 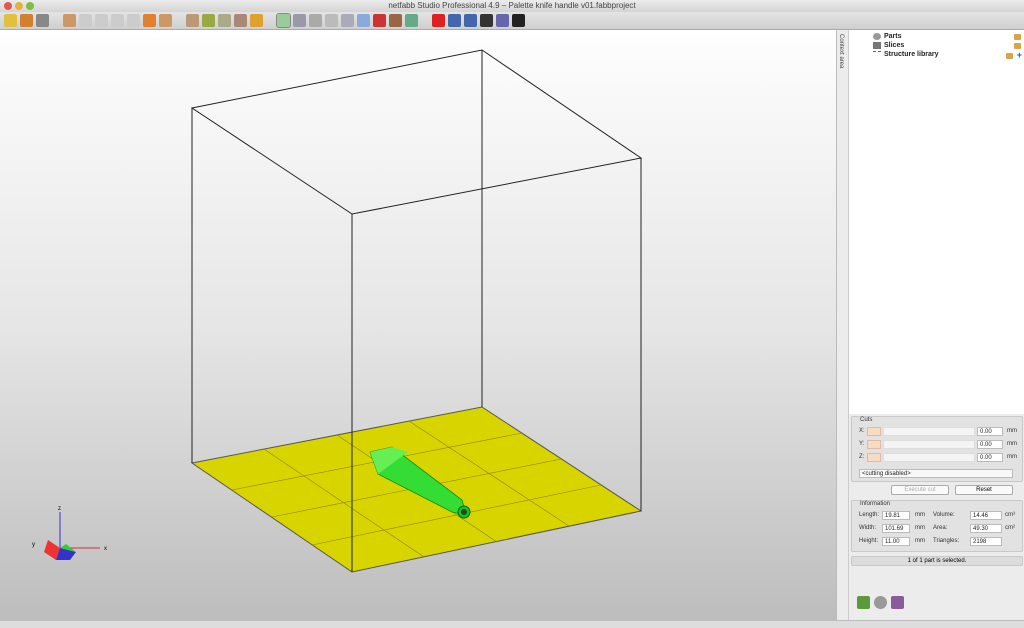 I want to click on volume-value: 14.46, so click(x=986, y=515).